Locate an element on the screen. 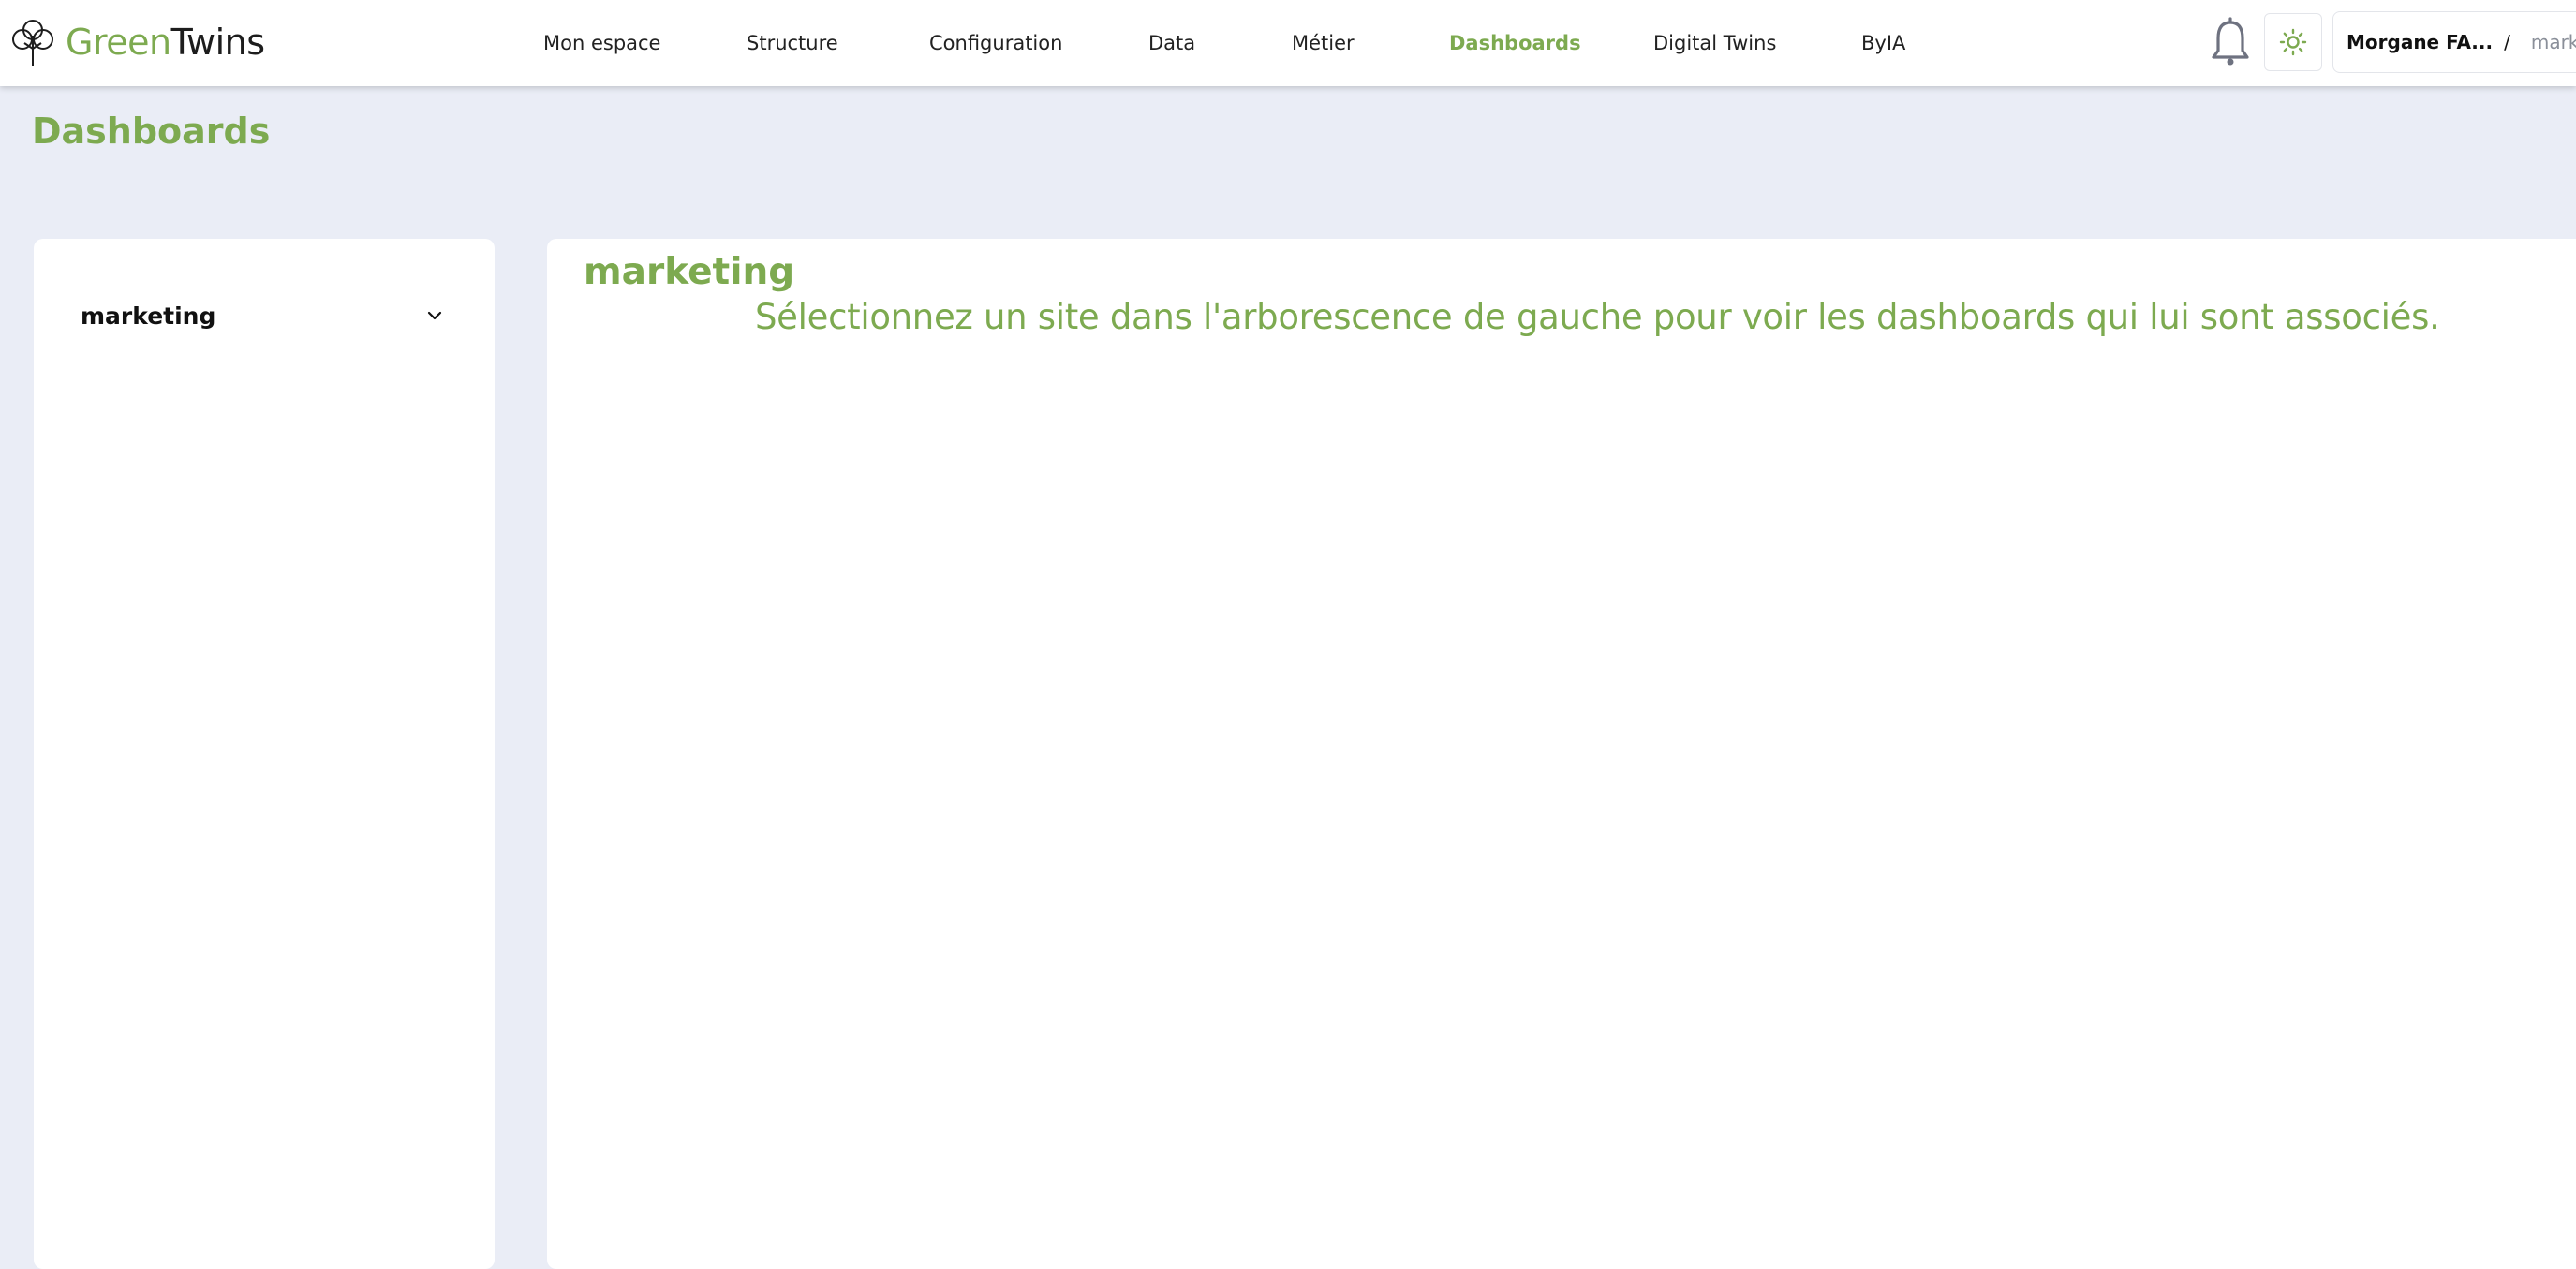 The width and height of the screenshot is (2576, 1269). nav-mon-espace: Mon espace is located at coordinates (602, 43).